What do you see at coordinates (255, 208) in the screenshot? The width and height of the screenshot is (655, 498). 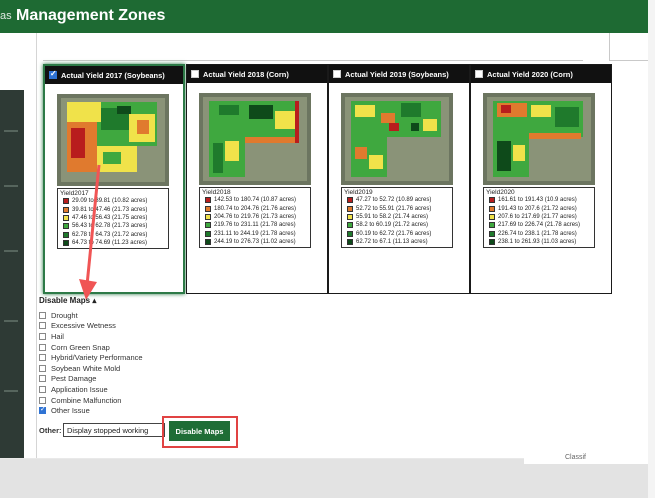 I see `legend-row: 180.74 to 204.76 (21.76 acres)` at bounding box center [255, 208].